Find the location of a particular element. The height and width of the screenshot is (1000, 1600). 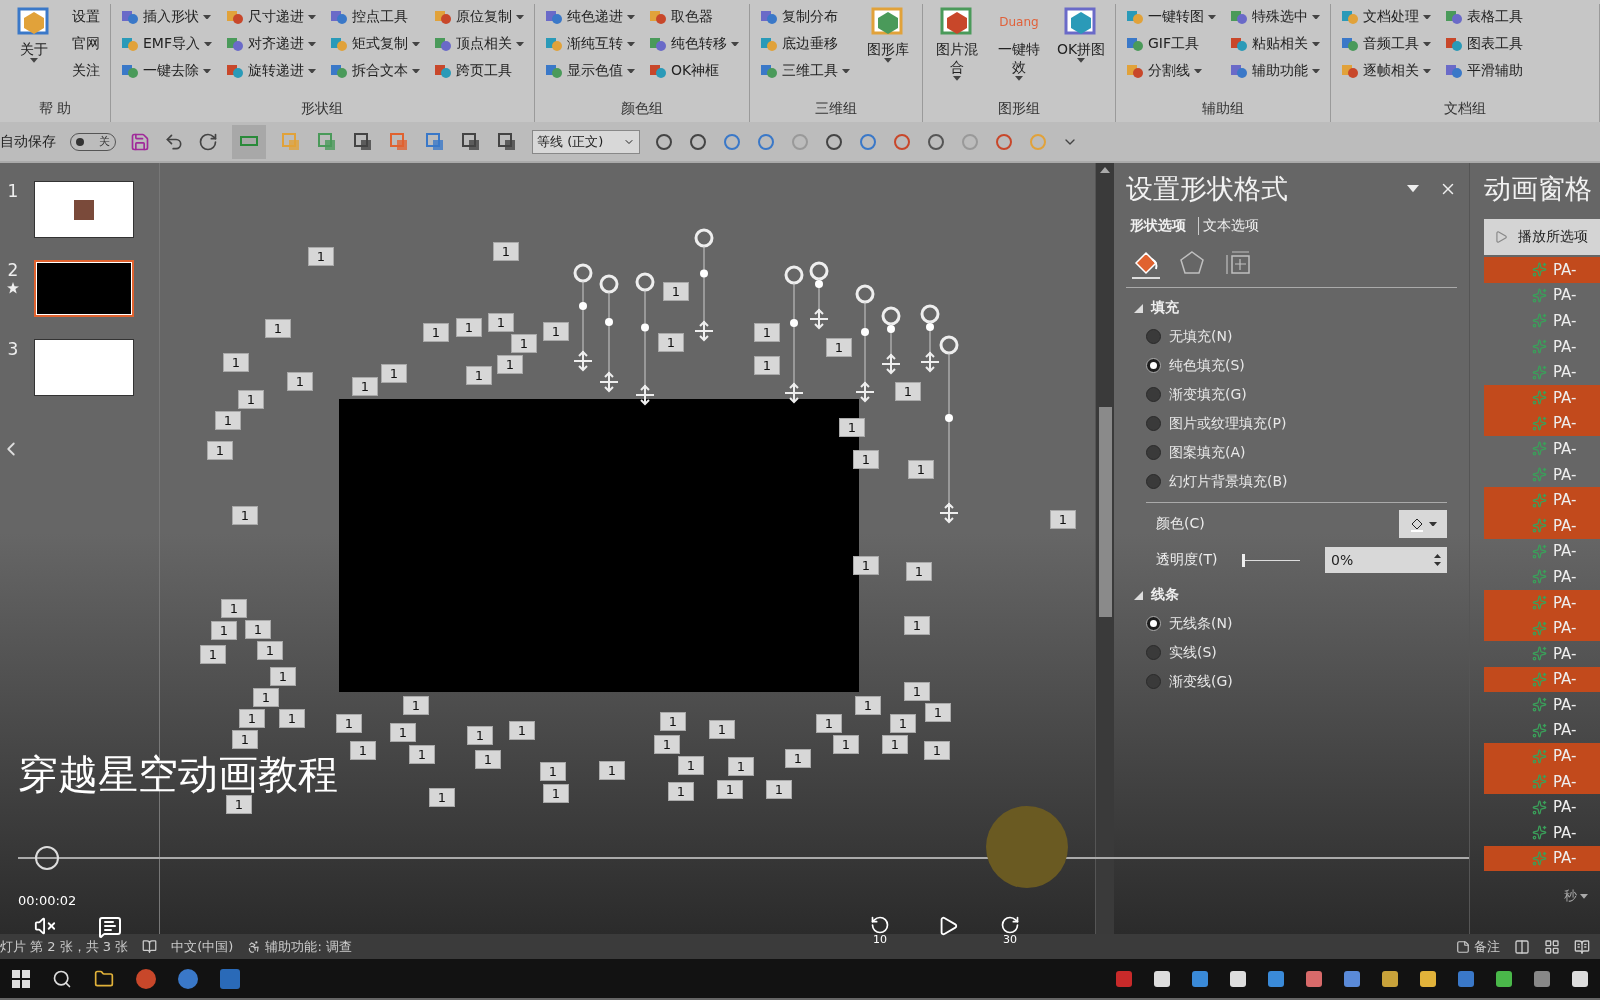

transparency-field: 0% is located at coordinates (1386, 560).